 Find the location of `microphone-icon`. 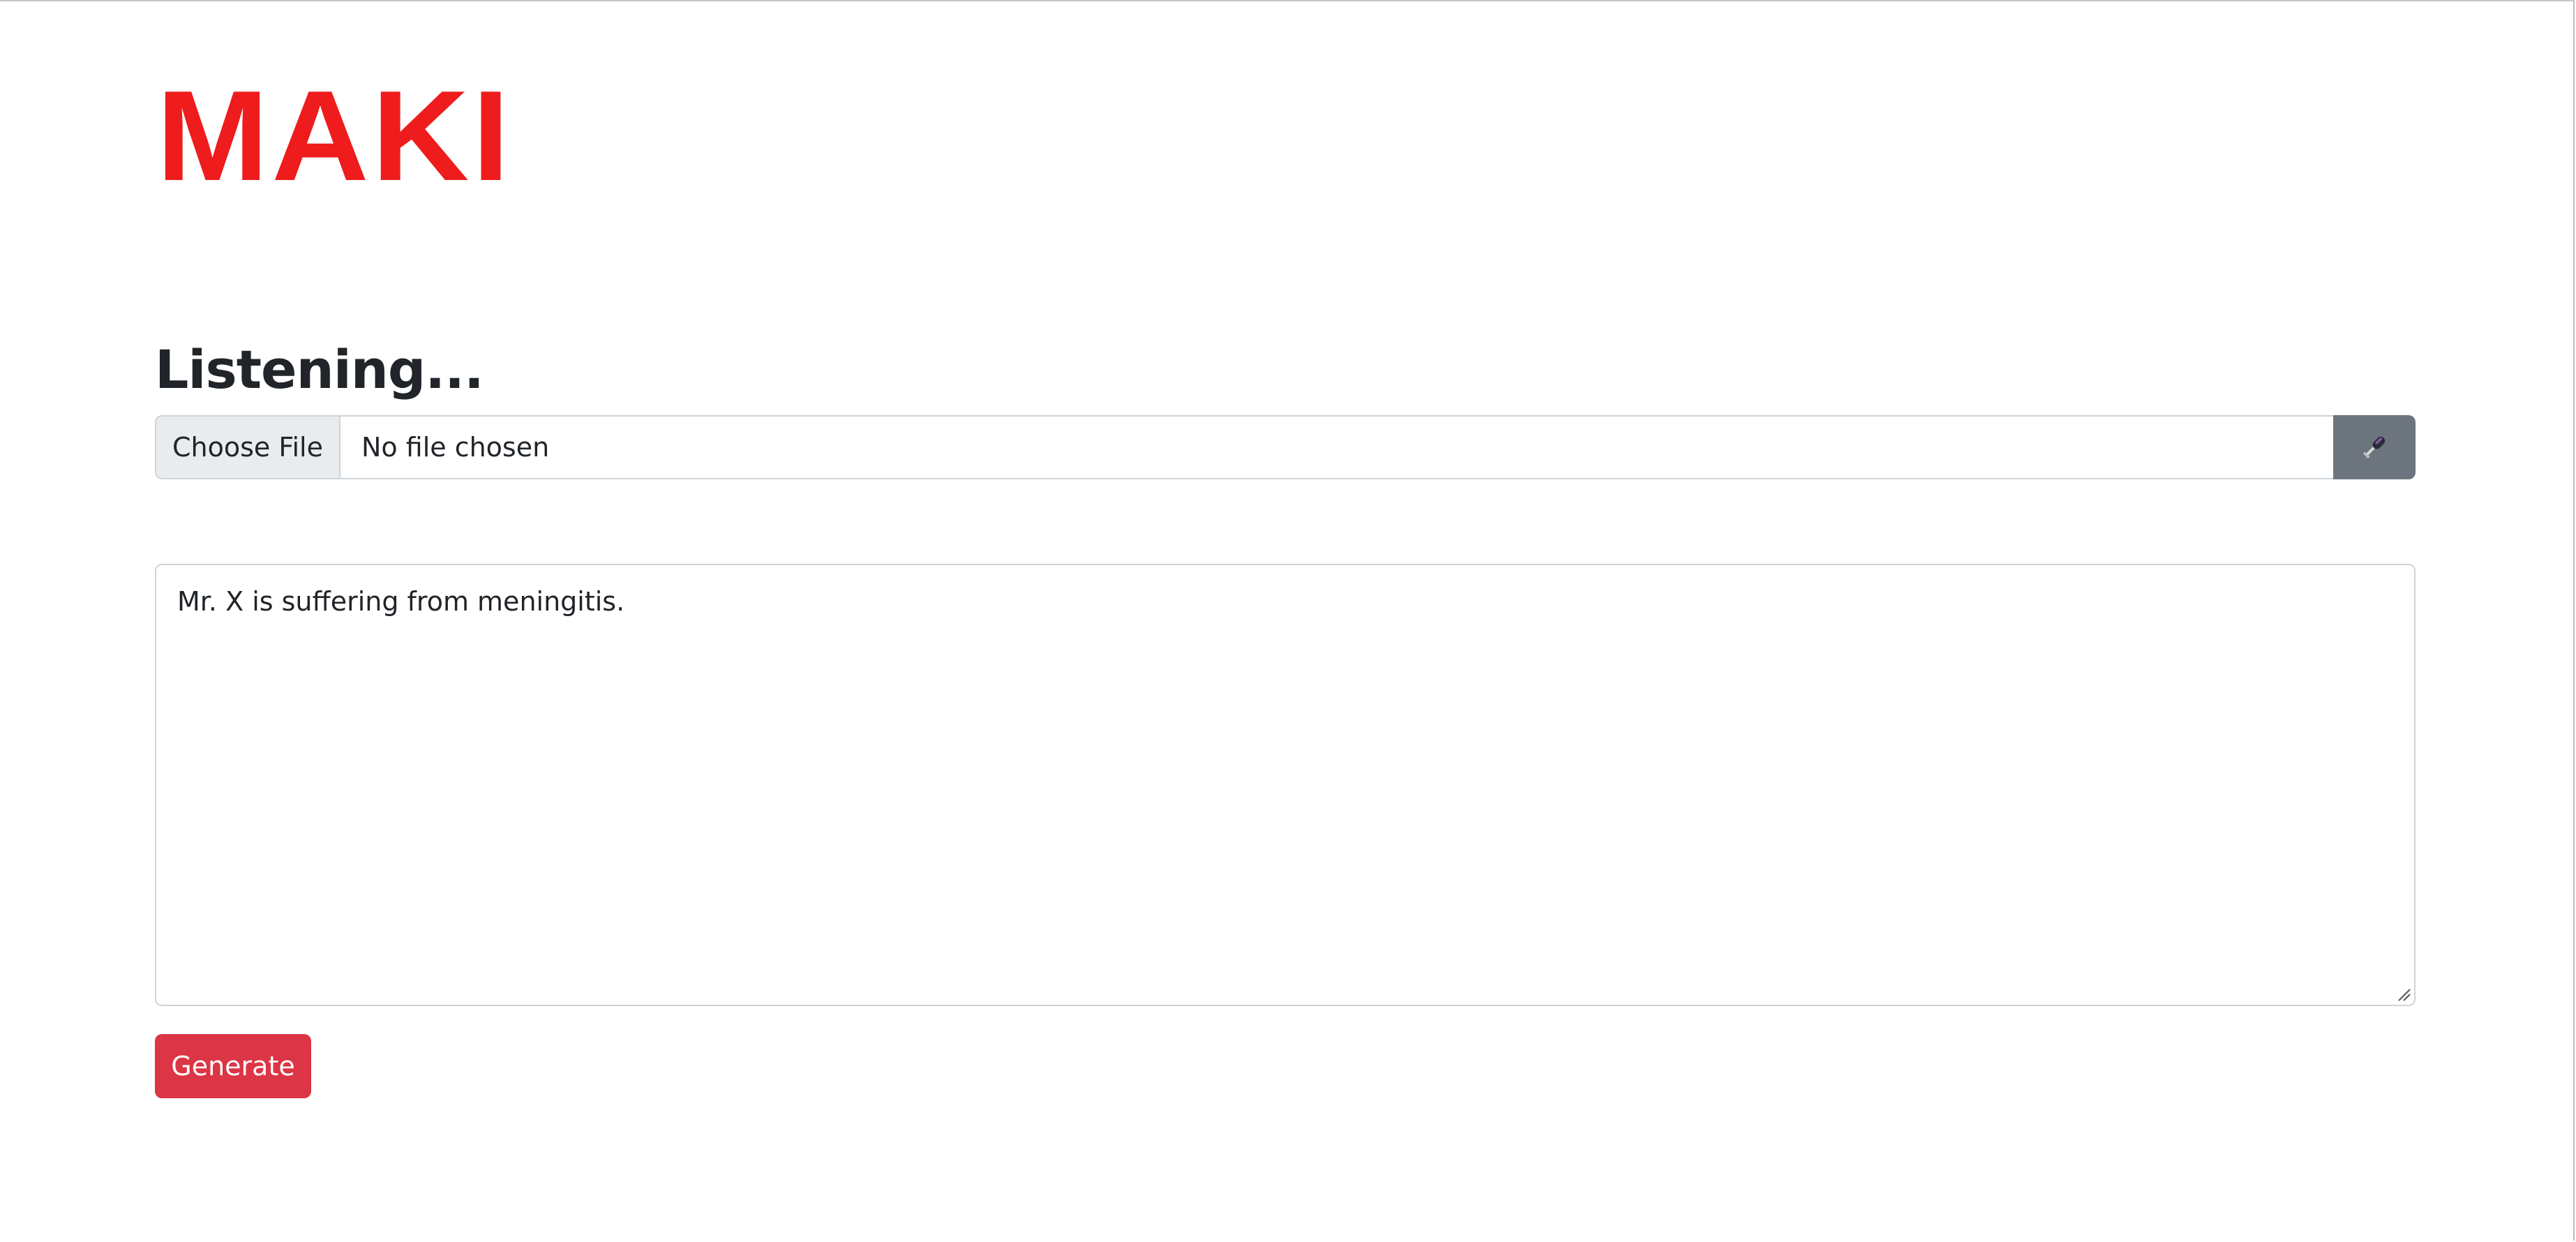

microphone-icon is located at coordinates (2374, 447).